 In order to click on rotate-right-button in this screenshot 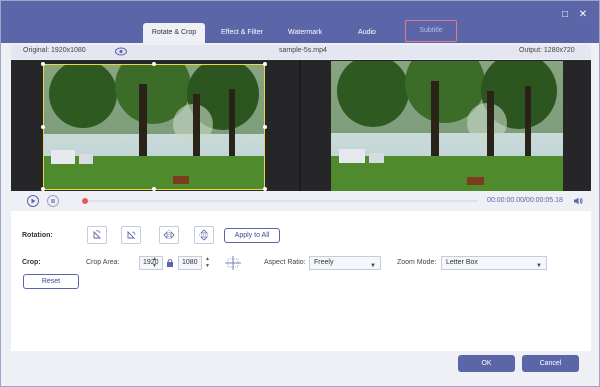, I will do `click(131, 235)`.